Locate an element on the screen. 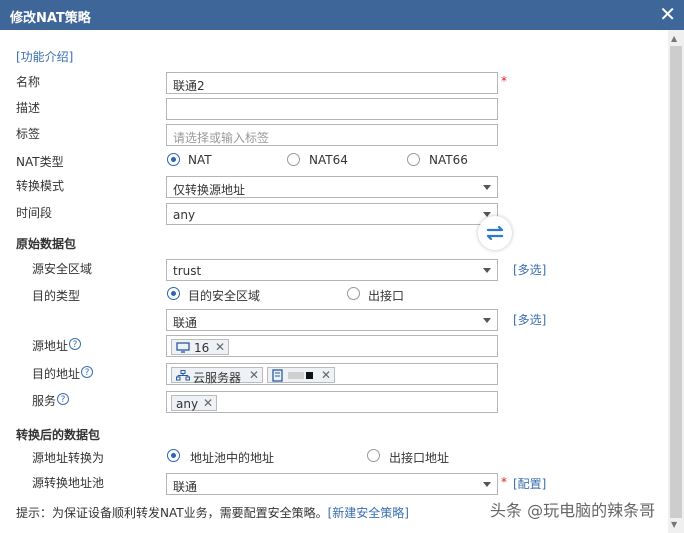  dest-address-help-icon: ? is located at coordinates (87, 372).